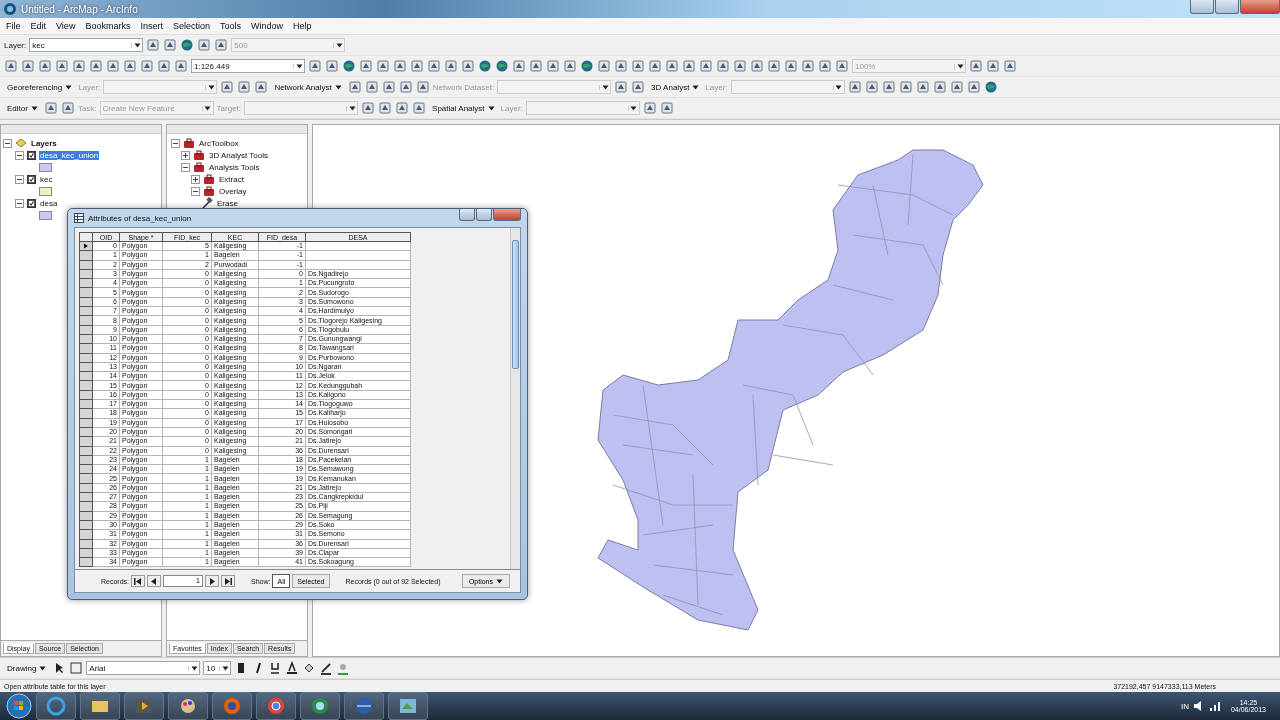 The image size is (1280, 720). What do you see at coordinates (27, 668) in the screenshot?
I see `toolbar-menu: Drawing` at bounding box center [27, 668].